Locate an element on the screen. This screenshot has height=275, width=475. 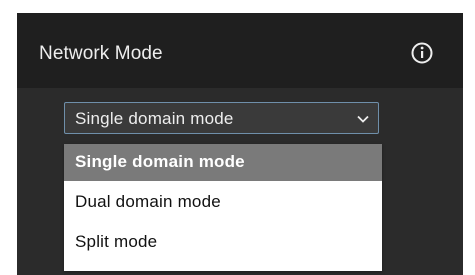
network-mode-select-value: Single domain mode is located at coordinates (154, 118).